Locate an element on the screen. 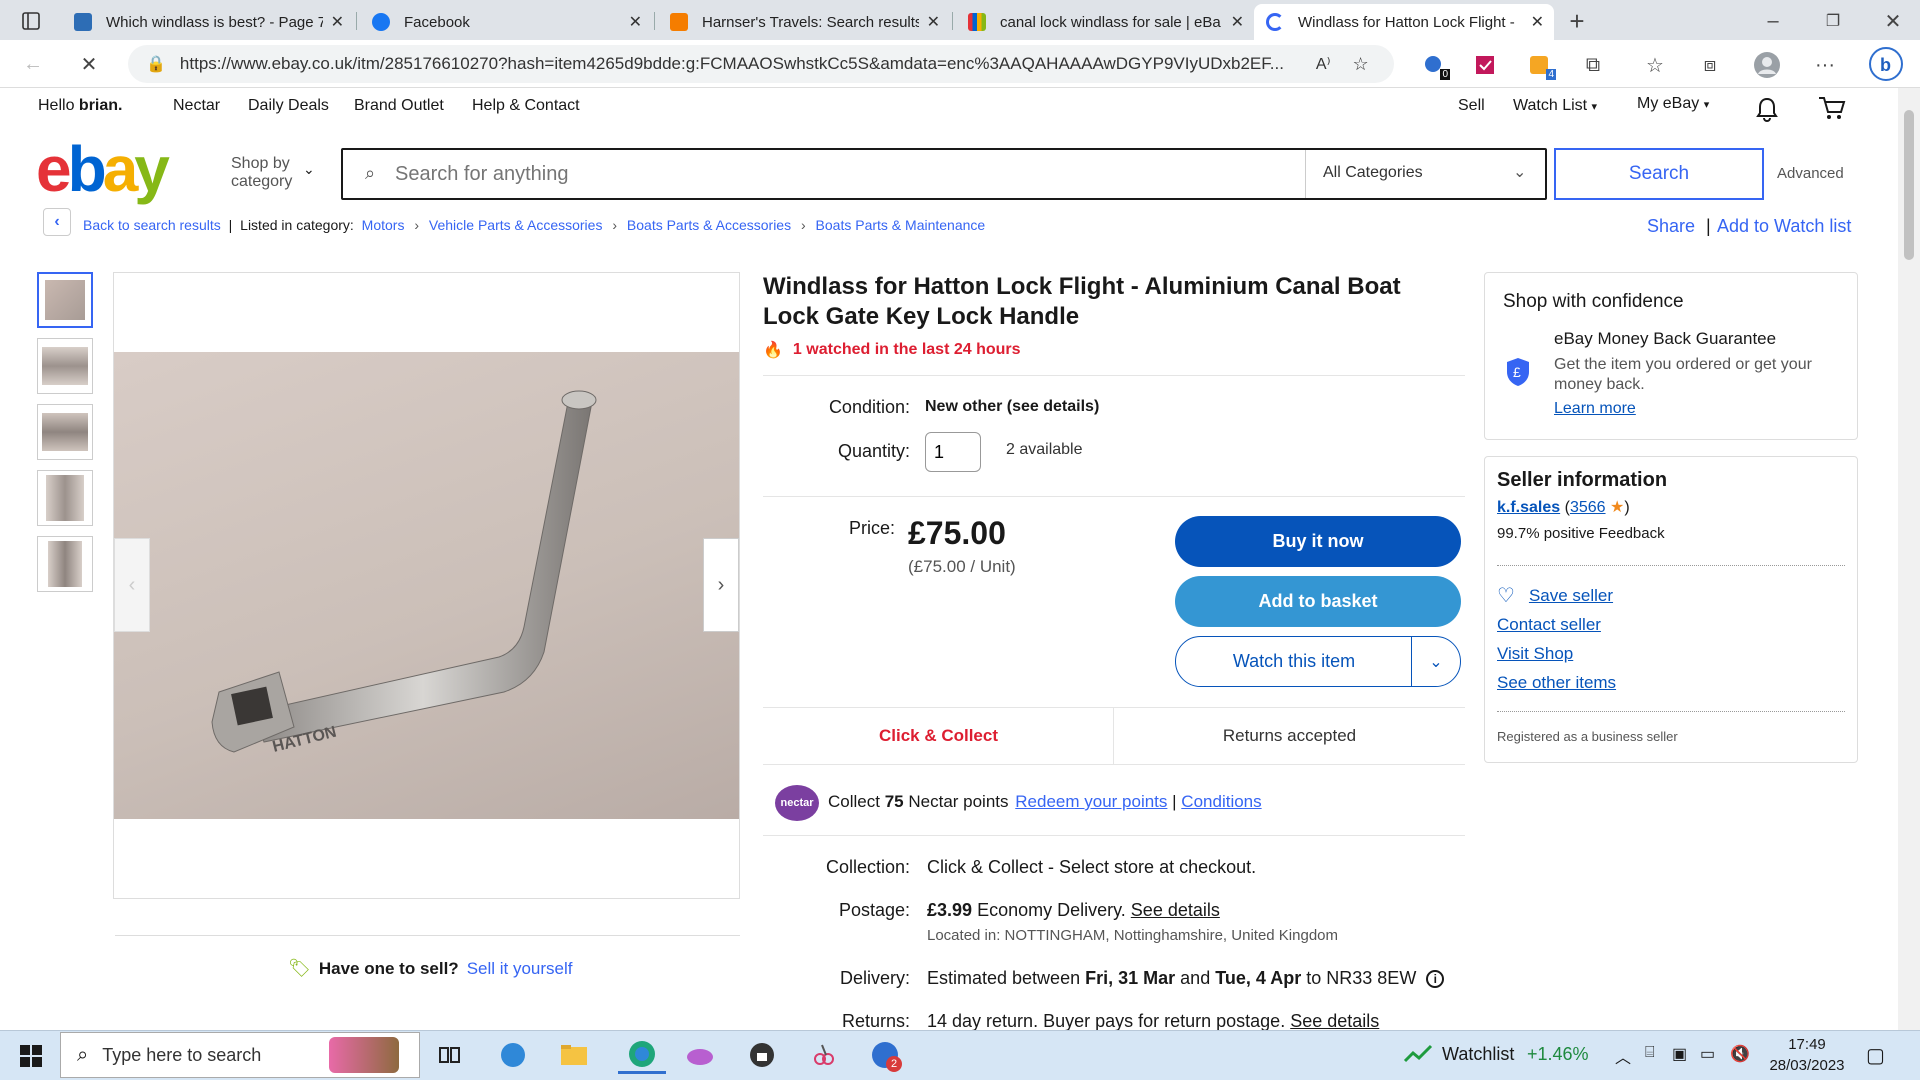 This screenshot has height=1080, width=1920. next-image-button: › is located at coordinates (721, 585).